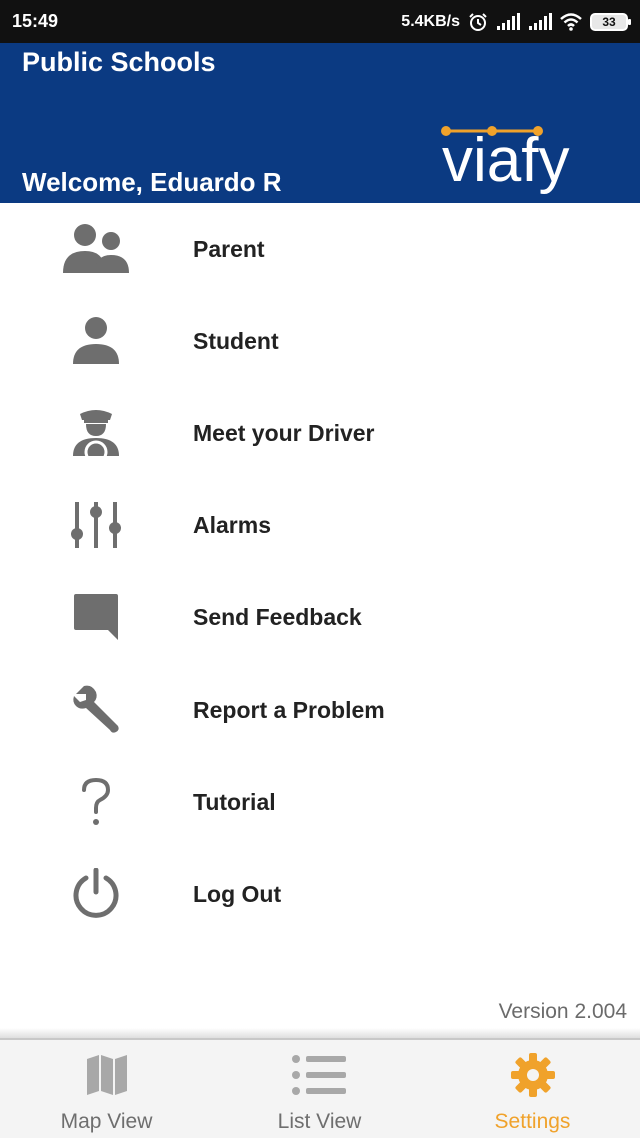 This screenshot has height=1138, width=640. Describe the element at coordinates (96, 894) in the screenshot. I see `power-icon` at that location.